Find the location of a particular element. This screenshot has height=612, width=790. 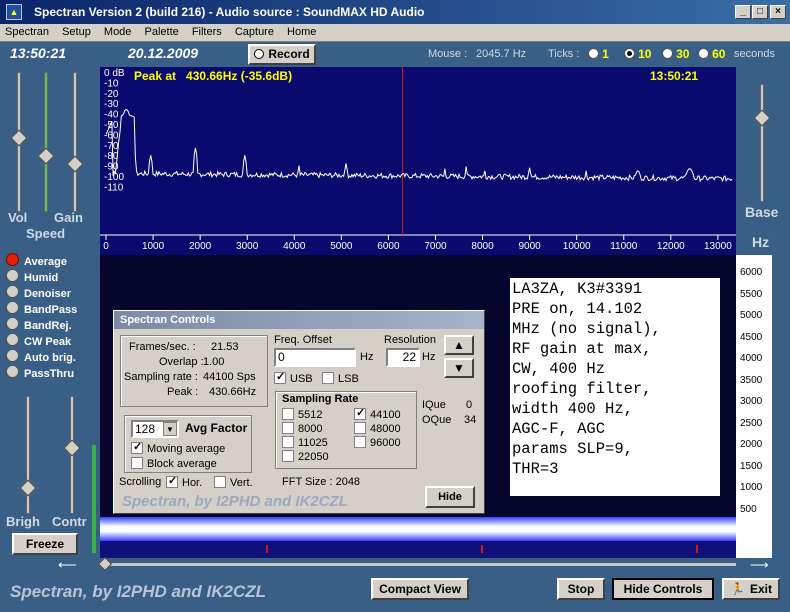

lsb-option: LSB is located at coordinates (340, 378).